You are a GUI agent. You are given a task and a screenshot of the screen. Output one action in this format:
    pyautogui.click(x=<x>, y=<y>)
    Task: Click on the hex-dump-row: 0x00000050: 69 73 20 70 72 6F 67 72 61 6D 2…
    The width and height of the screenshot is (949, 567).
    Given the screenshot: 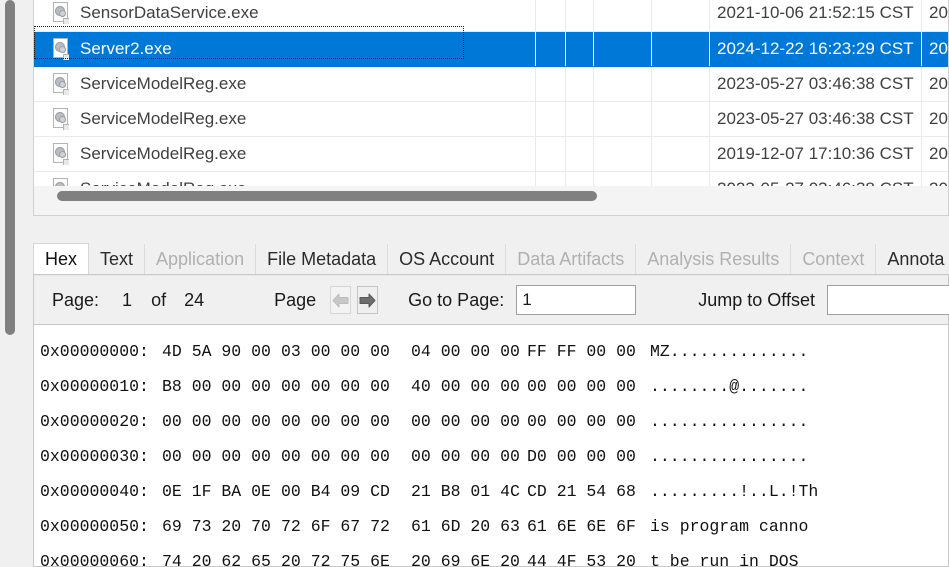 What is the action you would take?
    pyautogui.click(x=491, y=526)
    